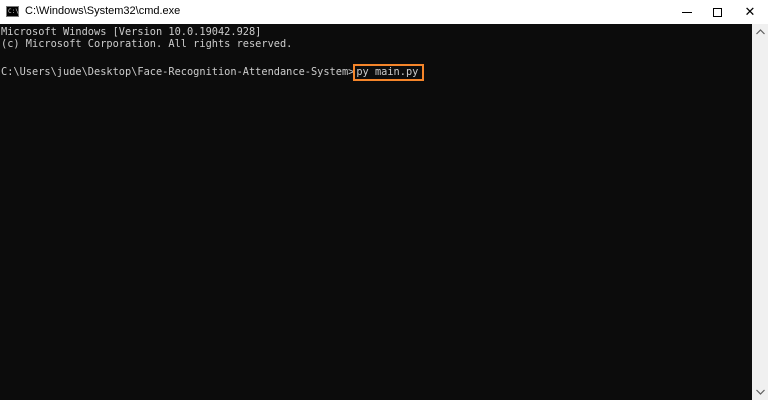 This screenshot has height=400, width=768. I want to click on scroll-down-arrow-icon, so click(760, 392).